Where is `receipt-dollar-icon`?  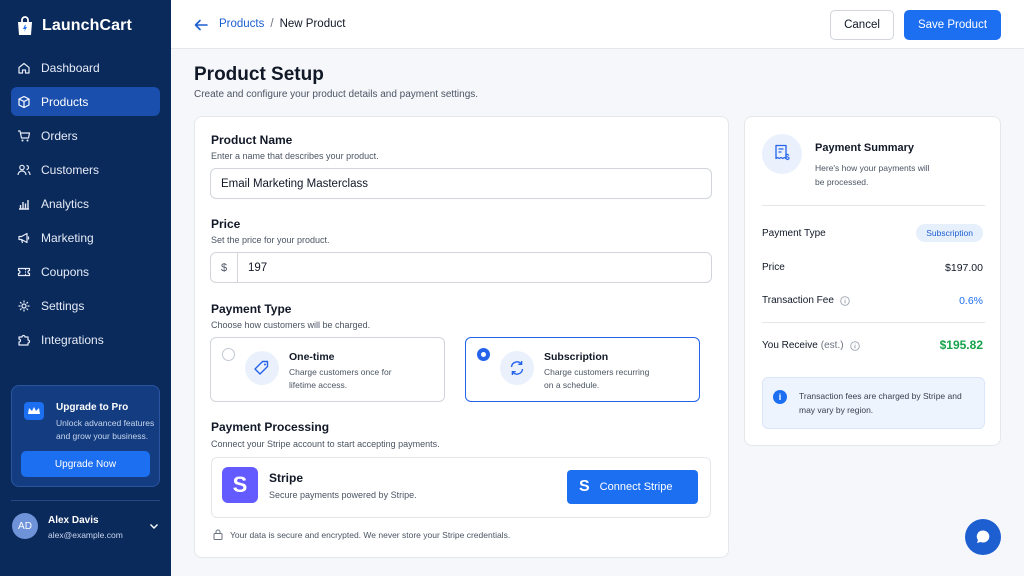 receipt-dollar-icon is located at coordinates (782, 154).